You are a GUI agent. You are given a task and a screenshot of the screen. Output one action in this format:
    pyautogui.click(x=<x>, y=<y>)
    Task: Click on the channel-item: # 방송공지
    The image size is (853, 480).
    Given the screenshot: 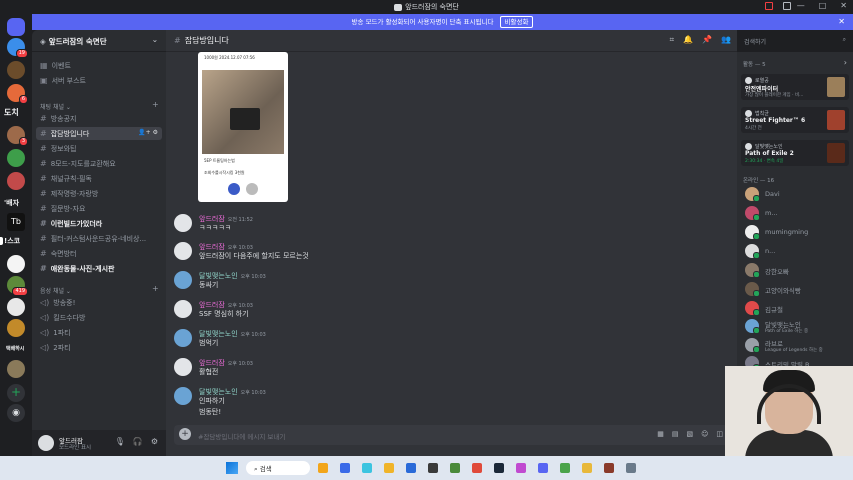 What is the action you would take?
    pyautogui.click(x=99, y=118)
    